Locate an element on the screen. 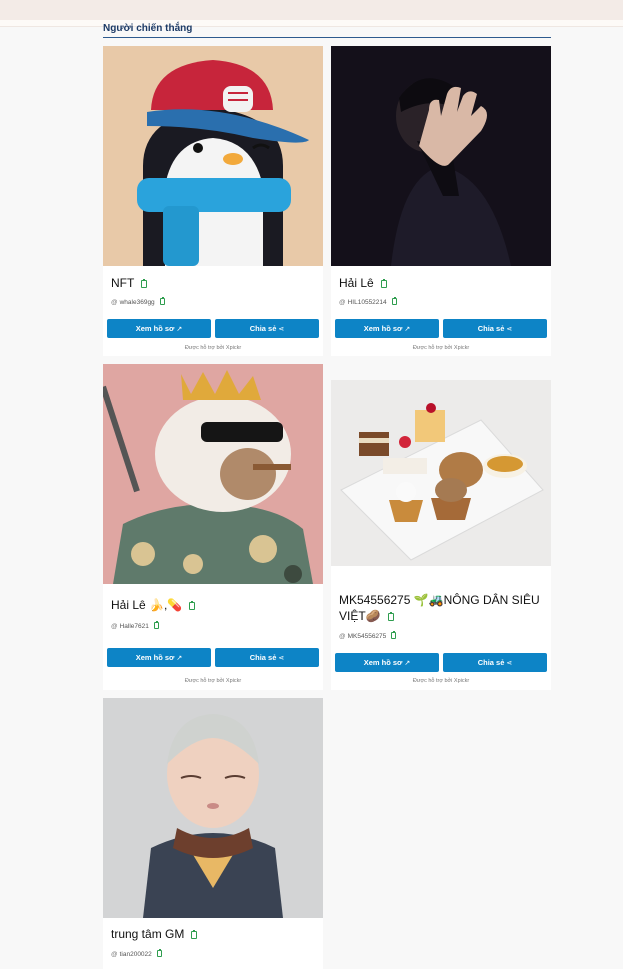  penguin-avatar-image is located at coordinates (213, 156).